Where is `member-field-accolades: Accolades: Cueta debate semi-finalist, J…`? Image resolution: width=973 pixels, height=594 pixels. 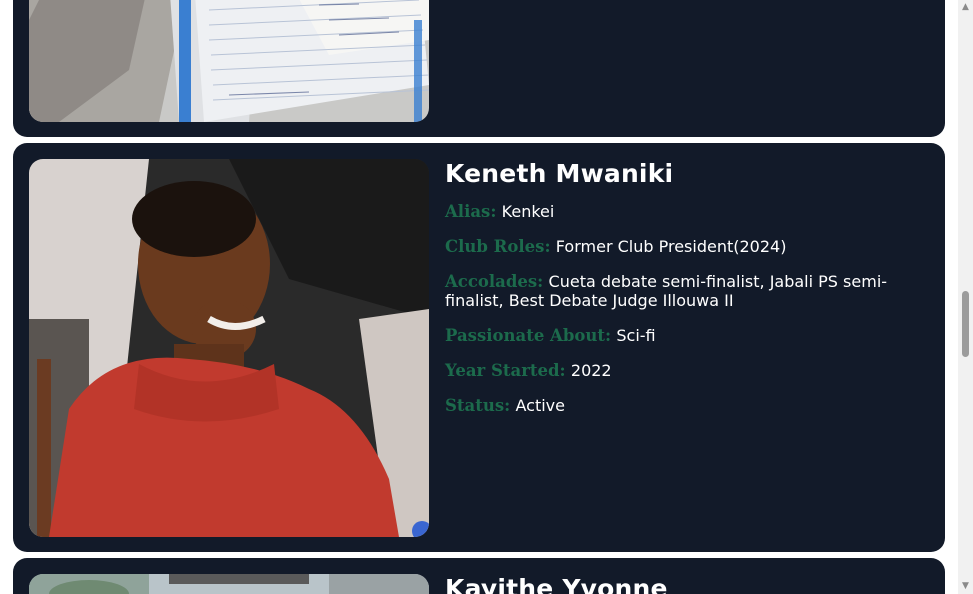
member-field-accolades: Accolades: Cueta debate semi-finalist, J… is located at coordinates (685, 291).